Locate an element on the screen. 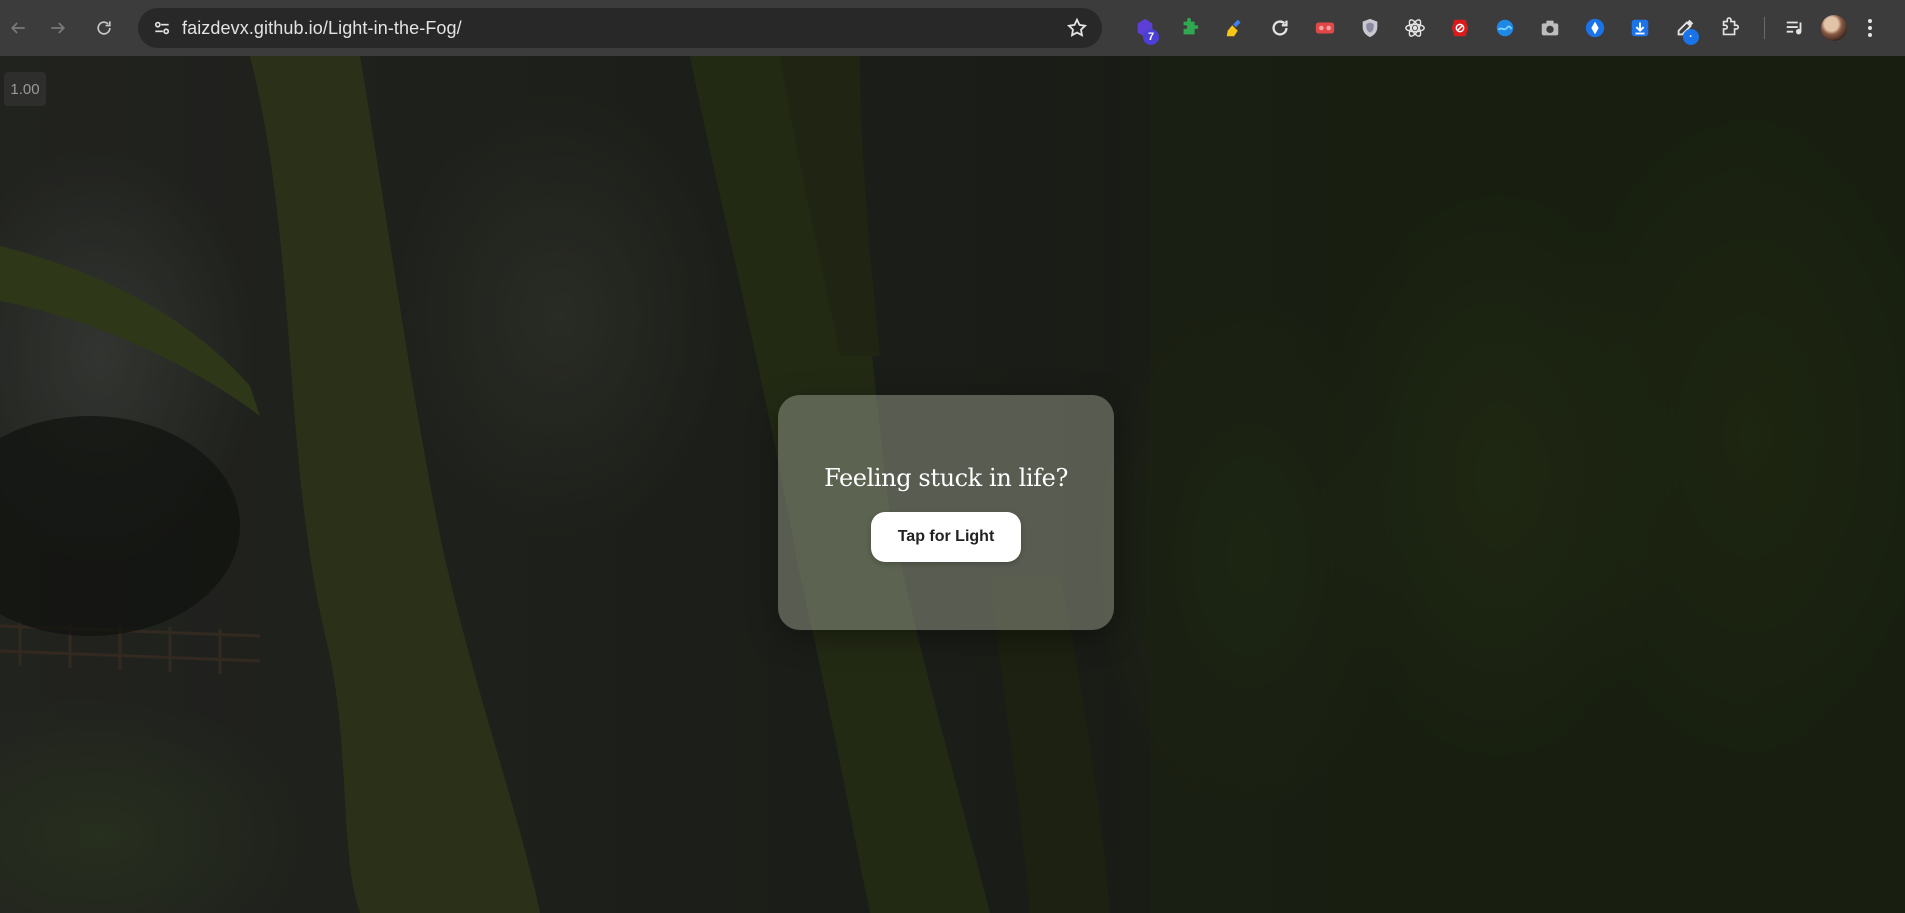 Image resolution: width=1905 pixels, height=913 pixels. vr-red-icon is located at coordinates (1324, 28).